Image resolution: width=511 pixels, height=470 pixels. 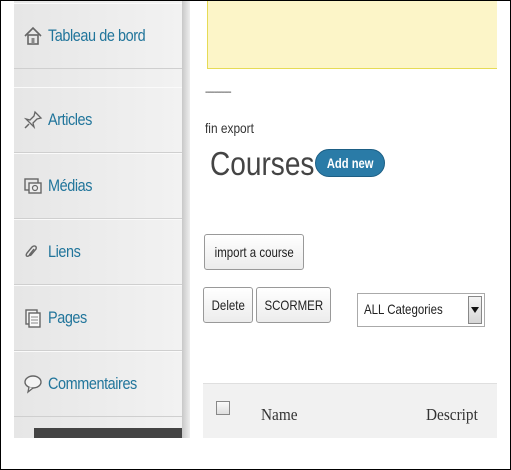 I want to click on select-all-checkbox, so click(x=223, y=408).